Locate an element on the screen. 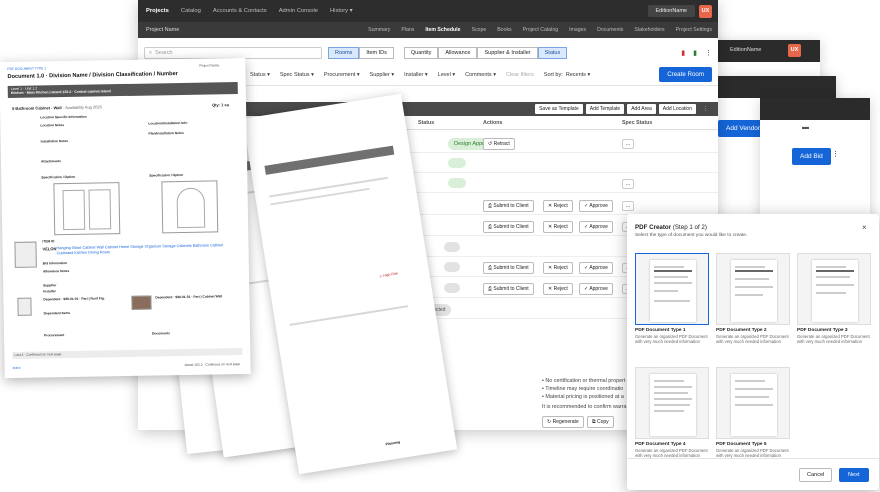 The height and width of the screenshot is (492, 880). create-room-button: Create Room is located at coordinates (685, 74).